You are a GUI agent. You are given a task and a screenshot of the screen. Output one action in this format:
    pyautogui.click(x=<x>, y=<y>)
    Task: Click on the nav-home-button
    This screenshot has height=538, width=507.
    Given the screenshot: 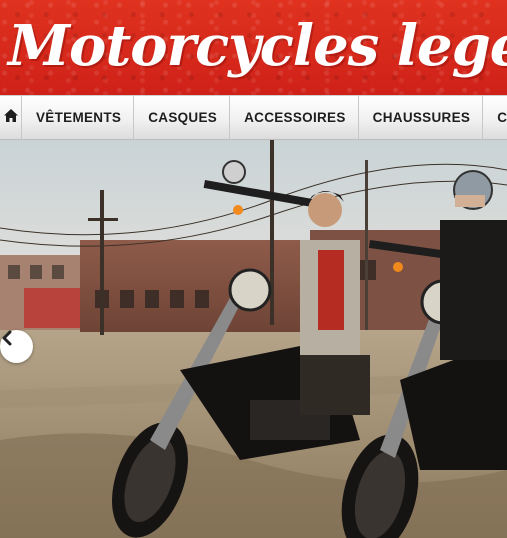 What is the action you would take?
    pyautogui.click(x=11, y=117)
    